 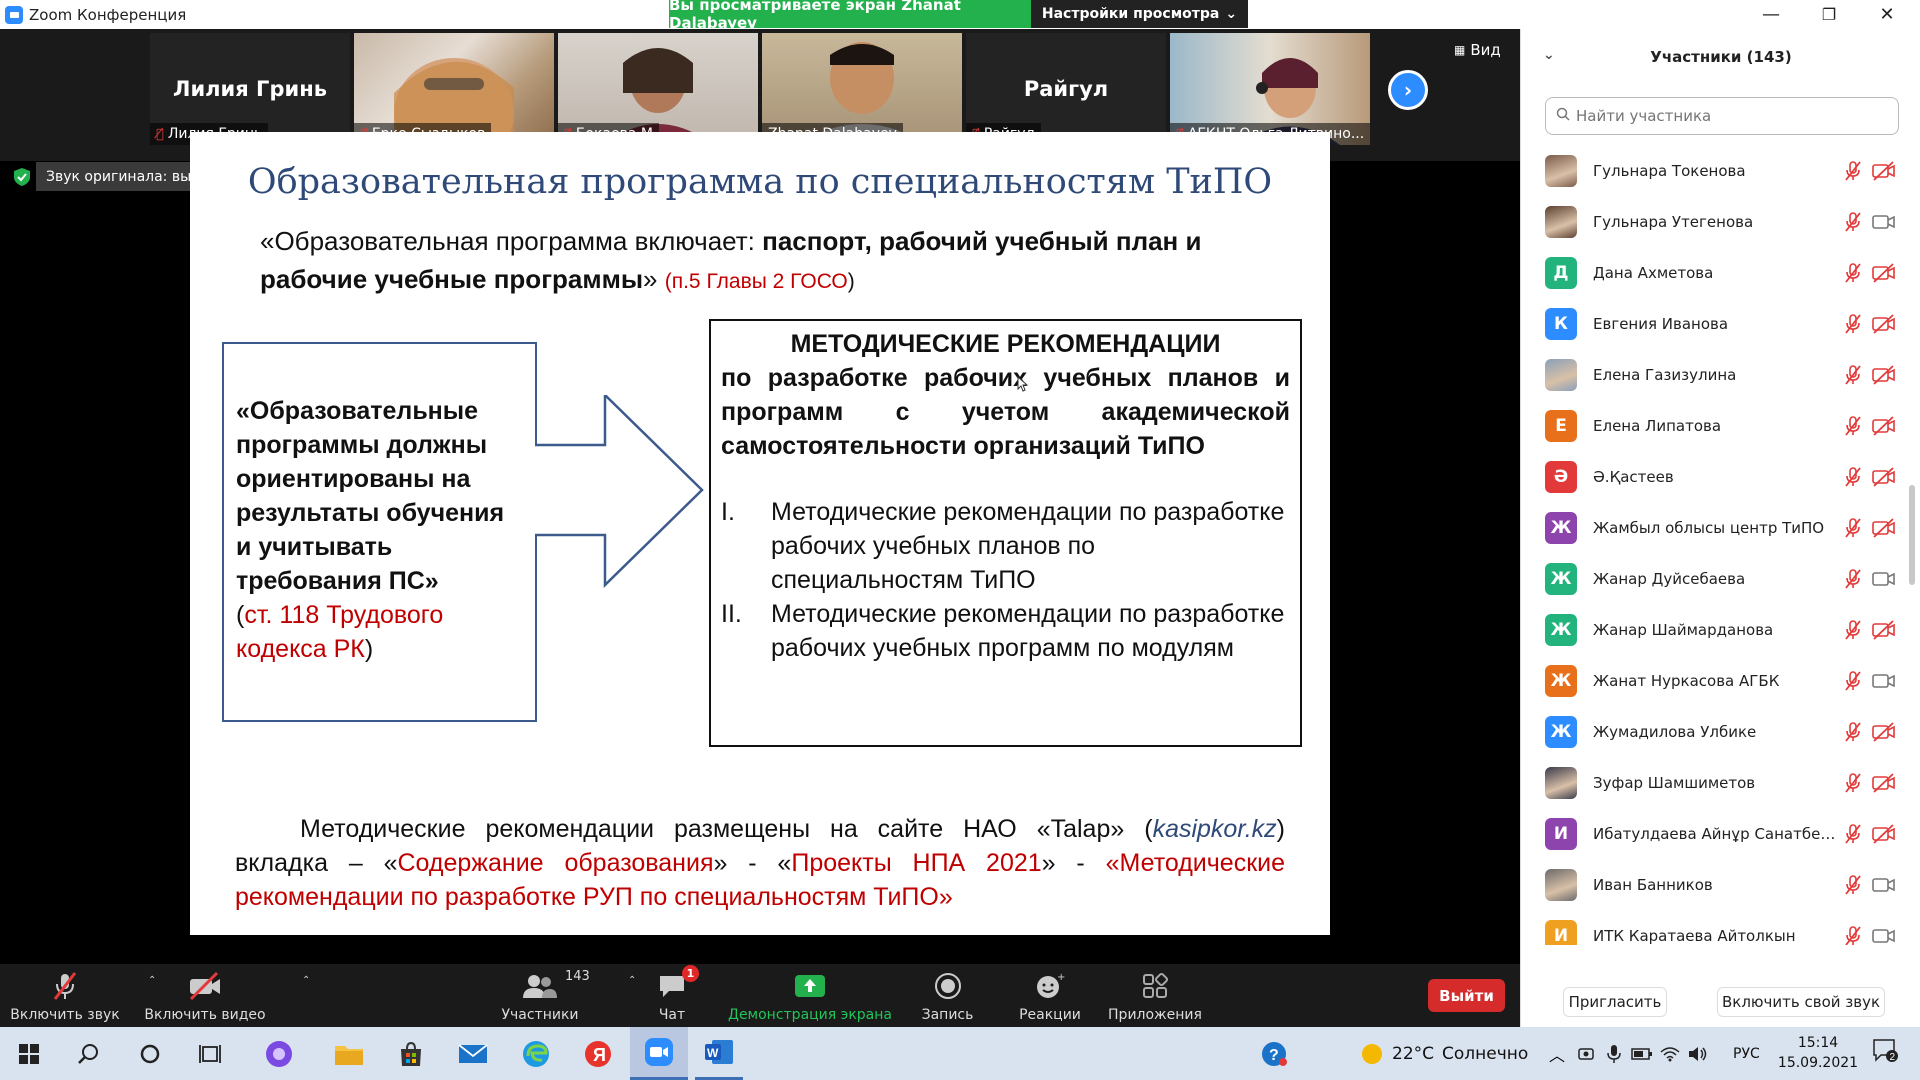 What do you see at coordinates (672, 995) in the screenshot?
I see `chat-button: 1 Чат` at bounding box center [672, 995].